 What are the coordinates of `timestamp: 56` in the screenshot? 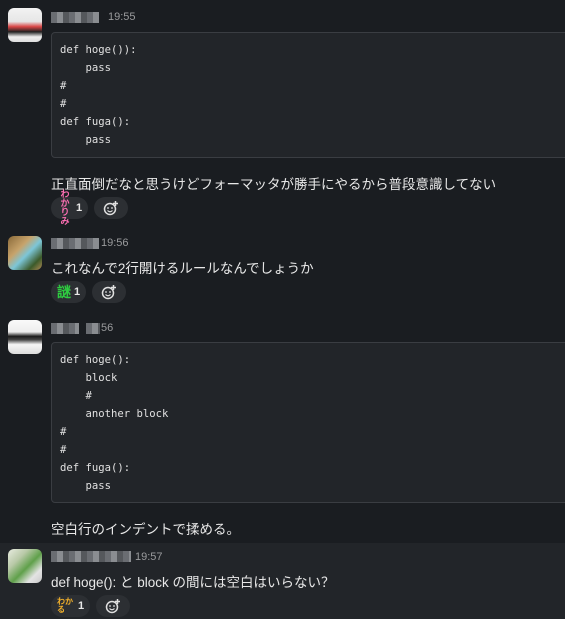 It's located at (107, 328).